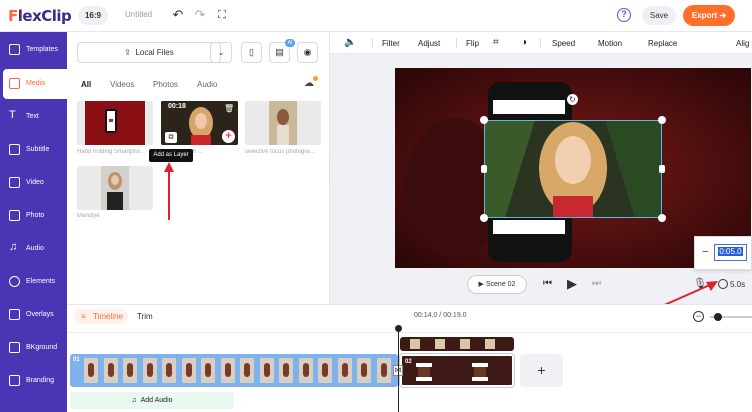 Image resolution: width=752 pixels, height=412 pixels. Describe the element at coordinates (391, 43) in the screenshot. I see `filter-button: Filter` at that location.